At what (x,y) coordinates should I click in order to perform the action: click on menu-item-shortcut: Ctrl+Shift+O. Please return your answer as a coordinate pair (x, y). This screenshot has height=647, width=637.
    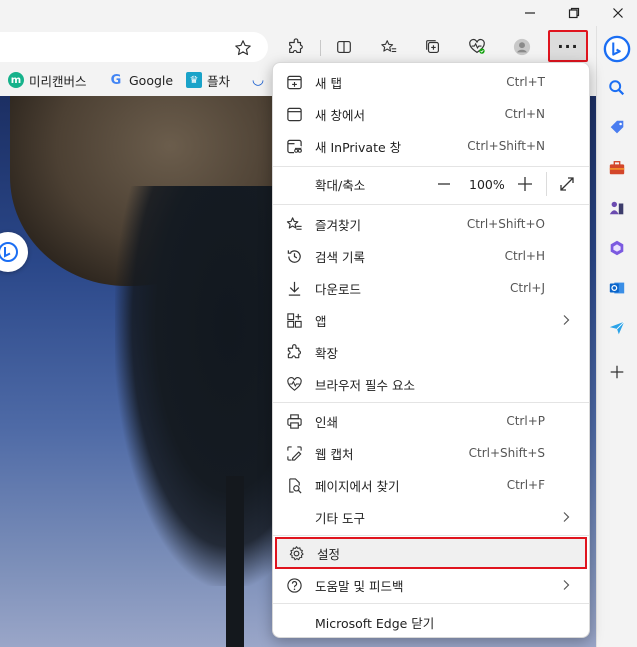
    Looking at the image, I should click on (505, 224).